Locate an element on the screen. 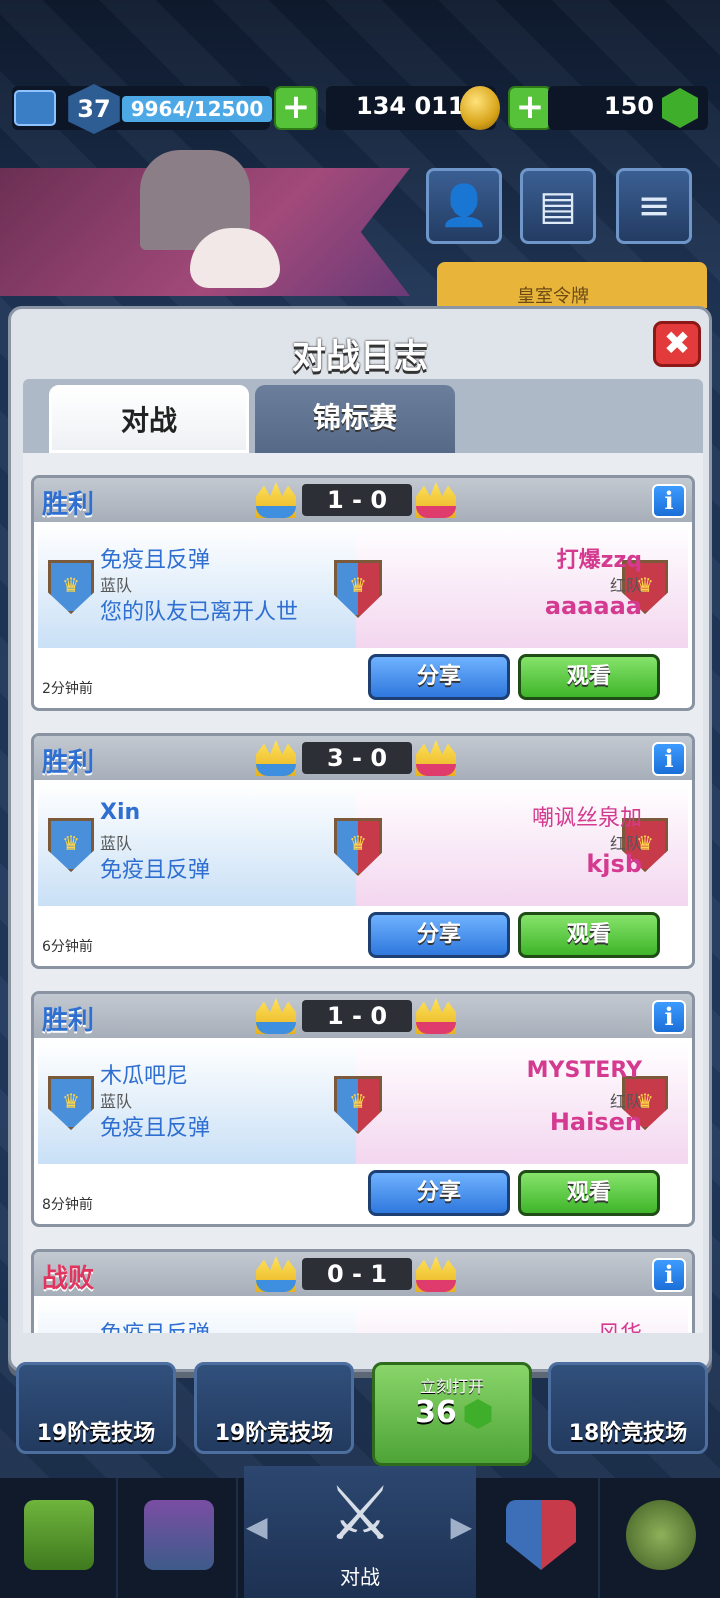 This screenshot has width=720, height=1598. profile-icon is located at coordinates (35, 108).